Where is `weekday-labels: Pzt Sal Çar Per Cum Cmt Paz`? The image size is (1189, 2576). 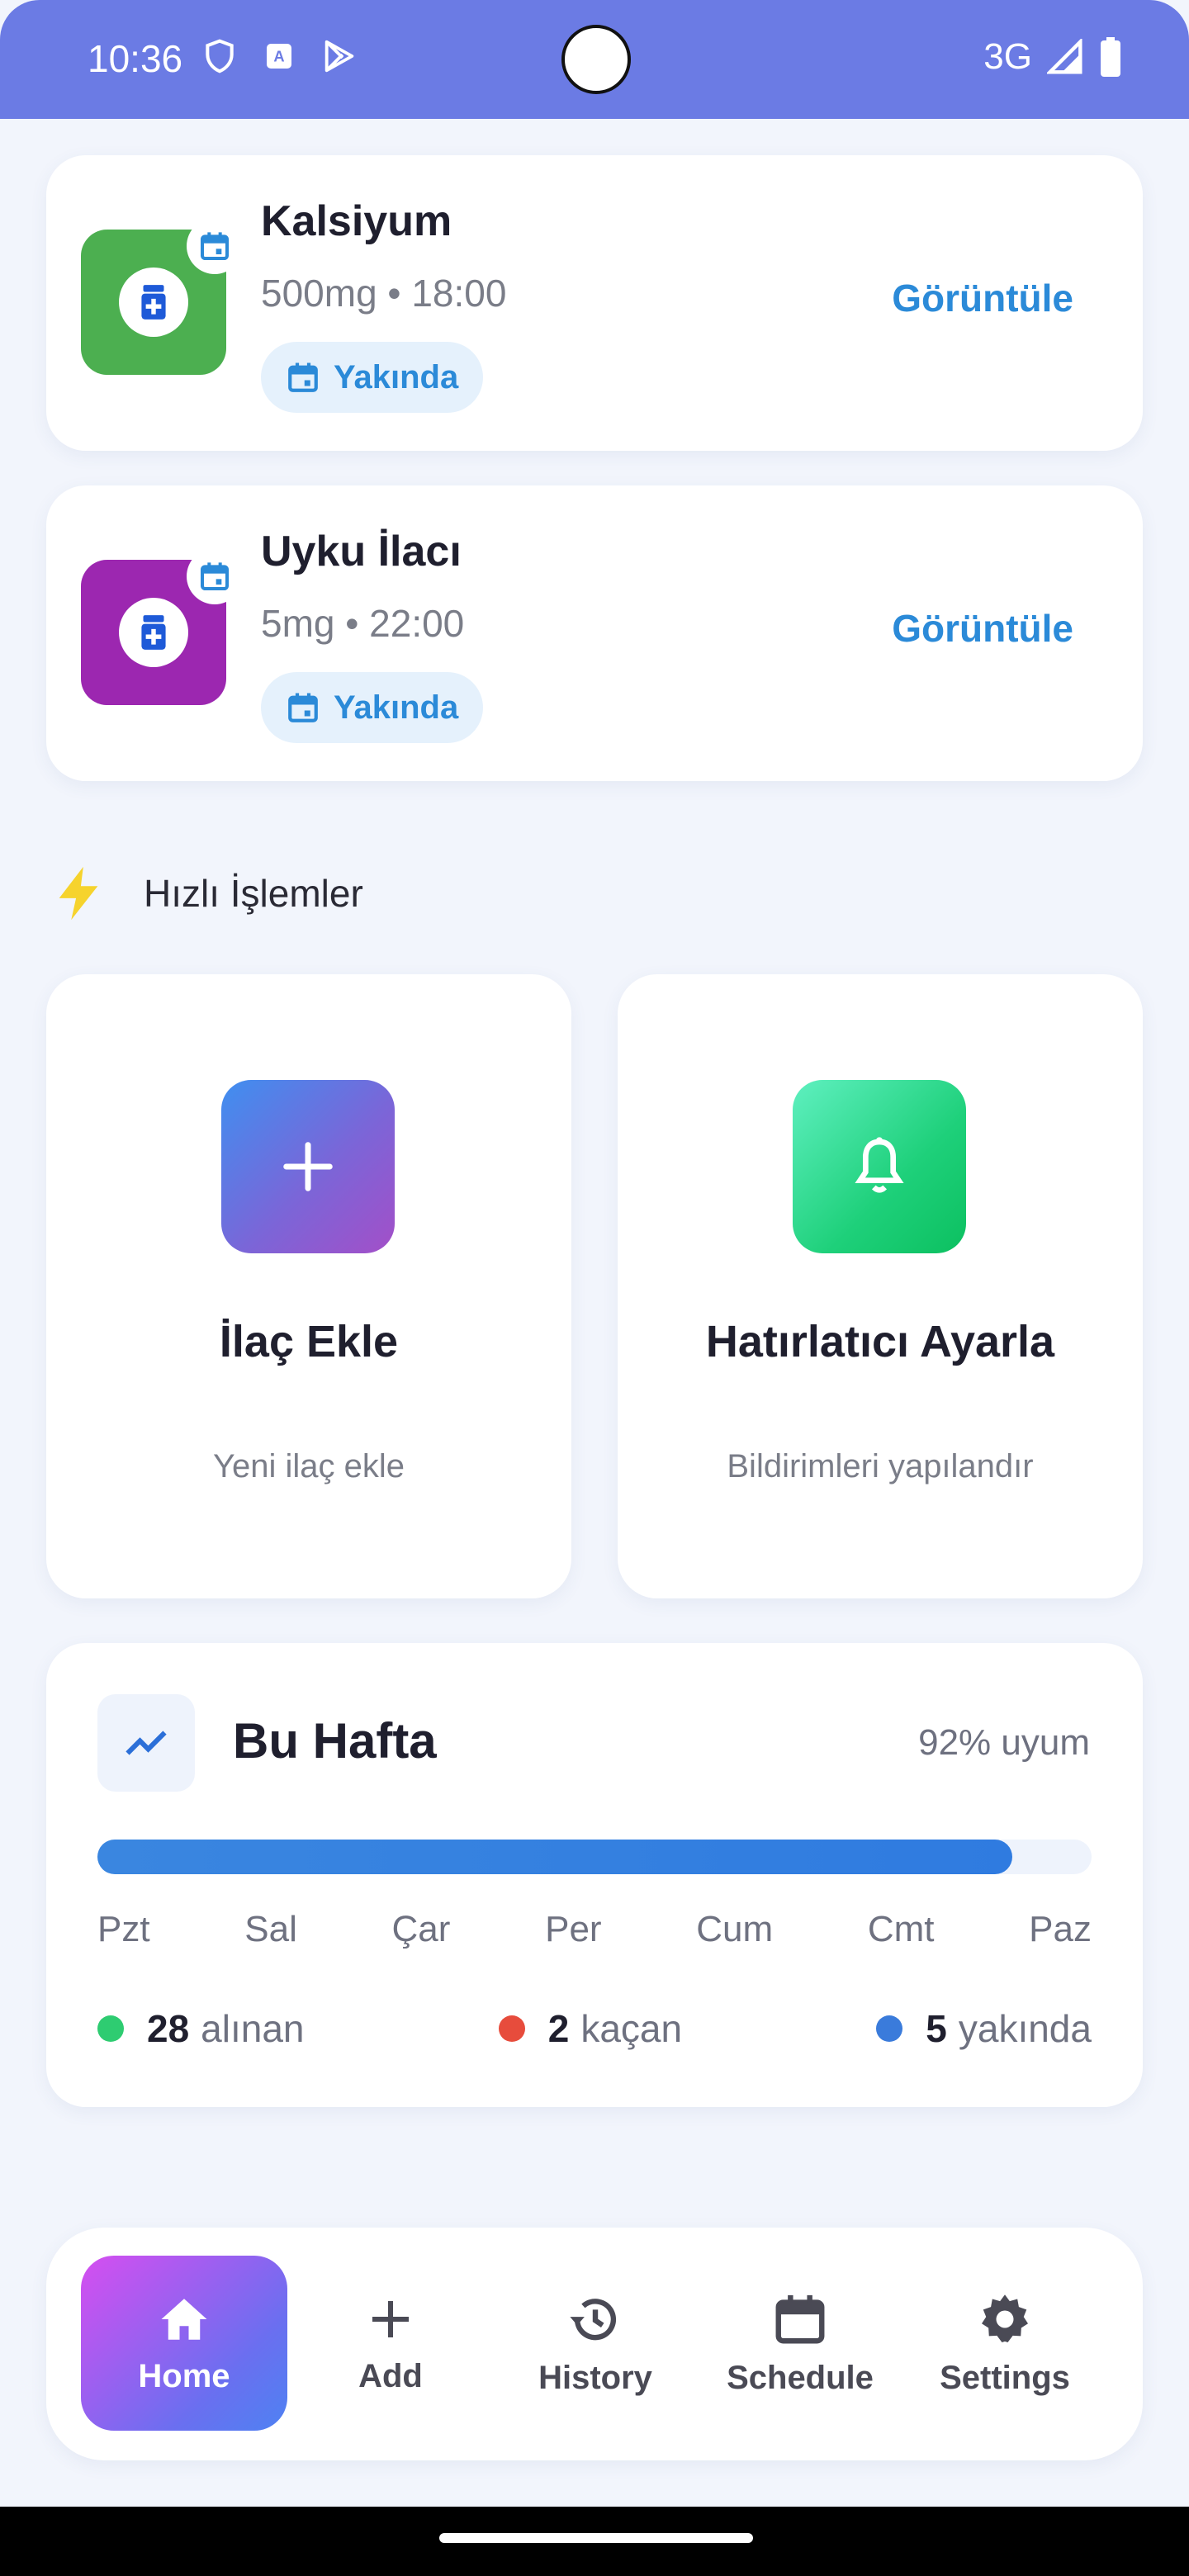 weekday-labels: Pzt Sal Çar Per Cum Cmt Paz is located at coordinates (594, 1929).